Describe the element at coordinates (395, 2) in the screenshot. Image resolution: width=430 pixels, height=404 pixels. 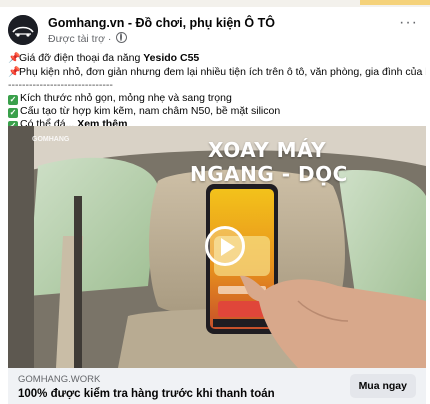
I see `top-accent` at that location.